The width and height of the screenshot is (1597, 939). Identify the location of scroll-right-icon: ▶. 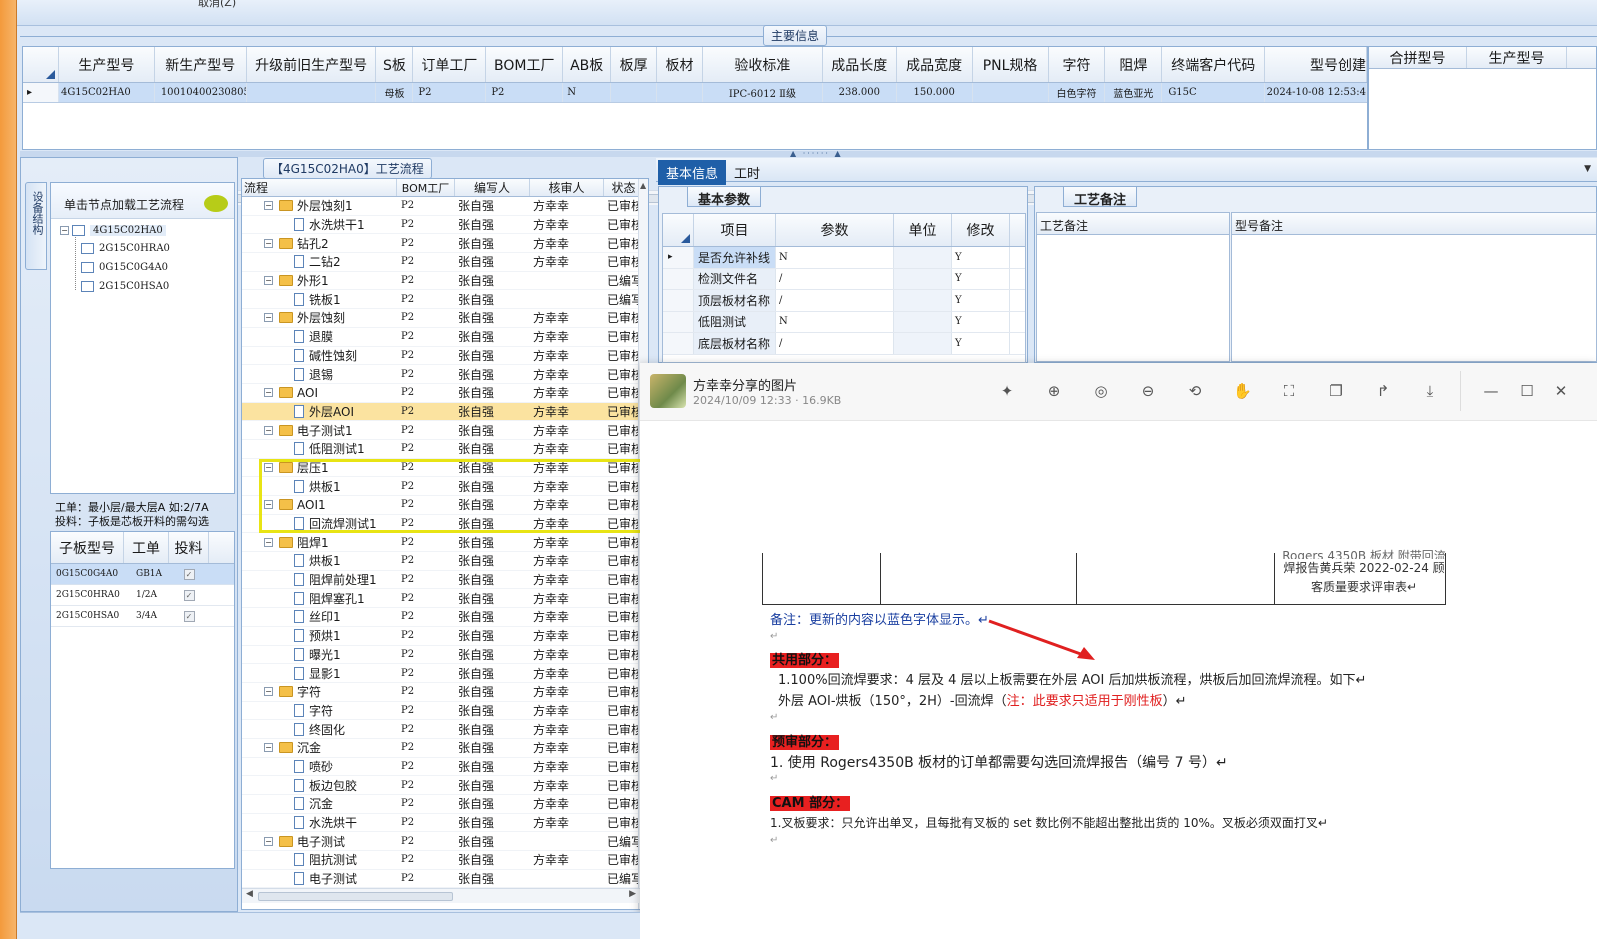
(632, 894).